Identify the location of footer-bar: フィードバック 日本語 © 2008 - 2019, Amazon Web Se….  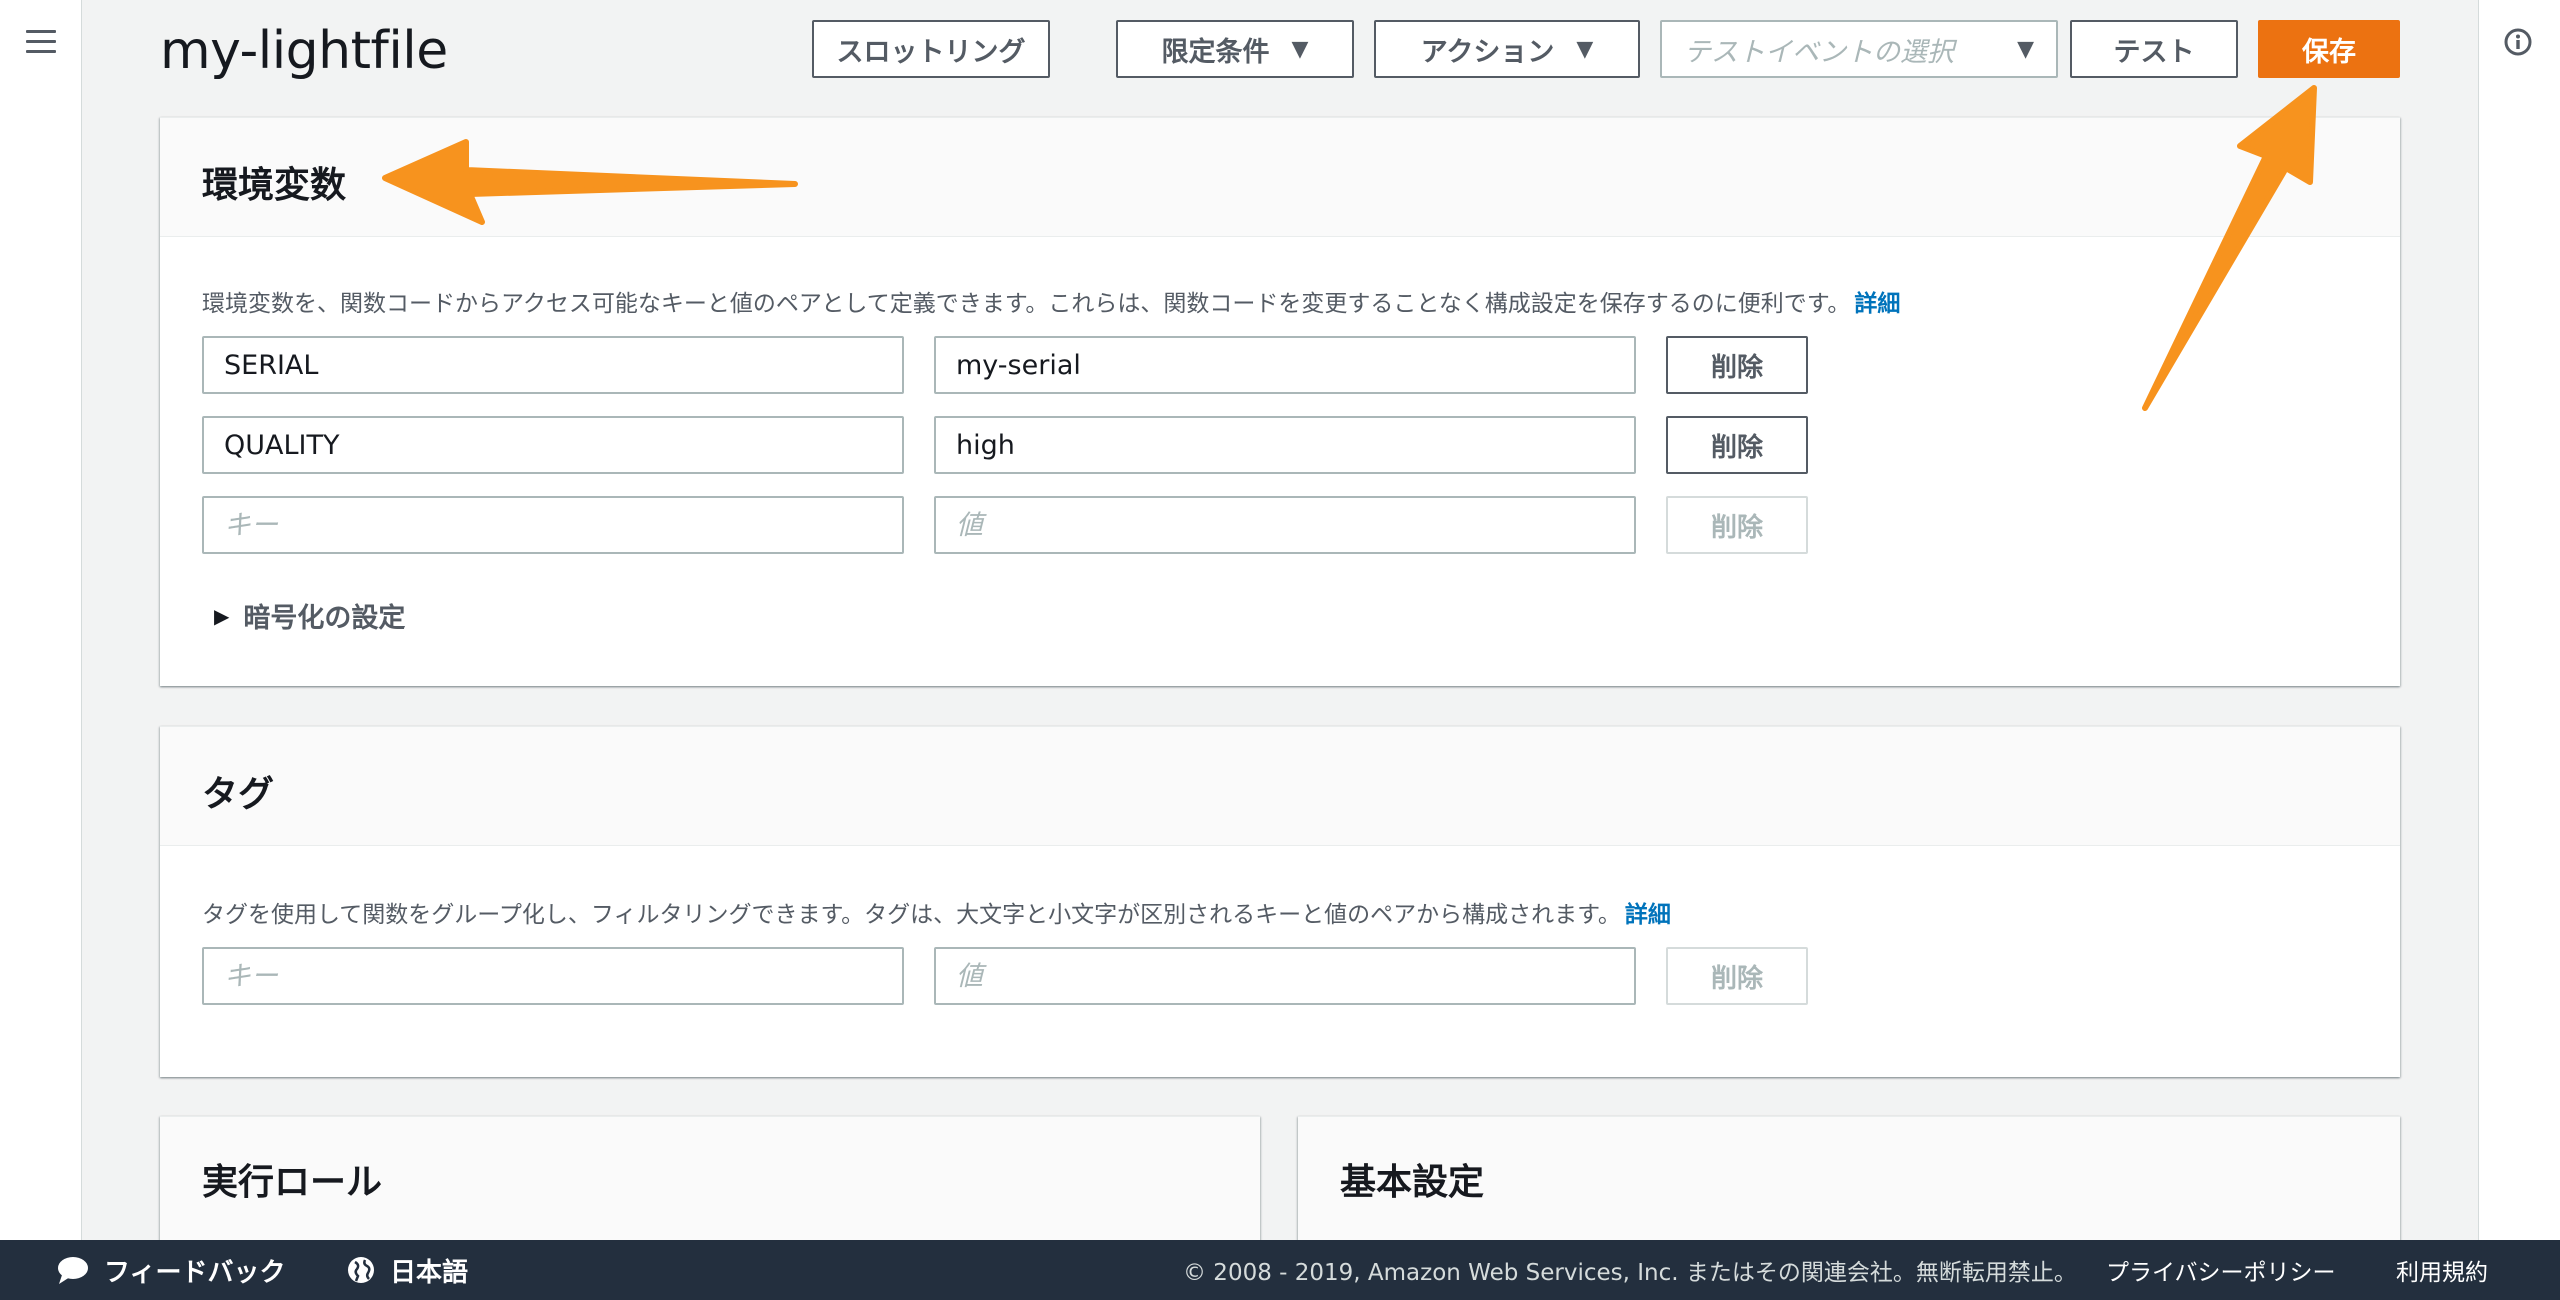
(1280, 1270).